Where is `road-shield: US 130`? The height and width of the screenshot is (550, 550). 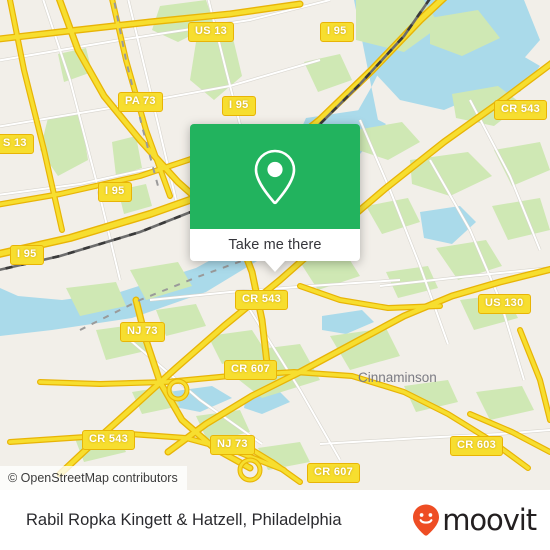
road-shield: US 130 is located at coordinates (504, 304).